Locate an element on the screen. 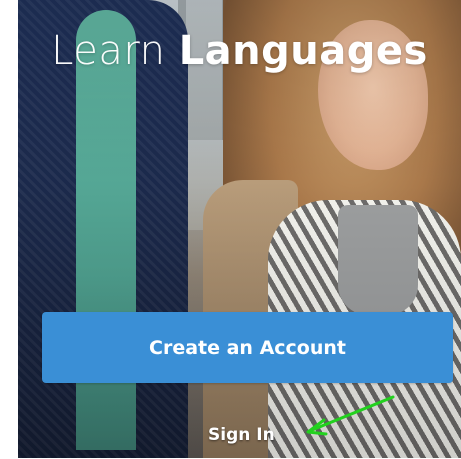  annotation-arrow-icon is located at coordinates (350, 415).